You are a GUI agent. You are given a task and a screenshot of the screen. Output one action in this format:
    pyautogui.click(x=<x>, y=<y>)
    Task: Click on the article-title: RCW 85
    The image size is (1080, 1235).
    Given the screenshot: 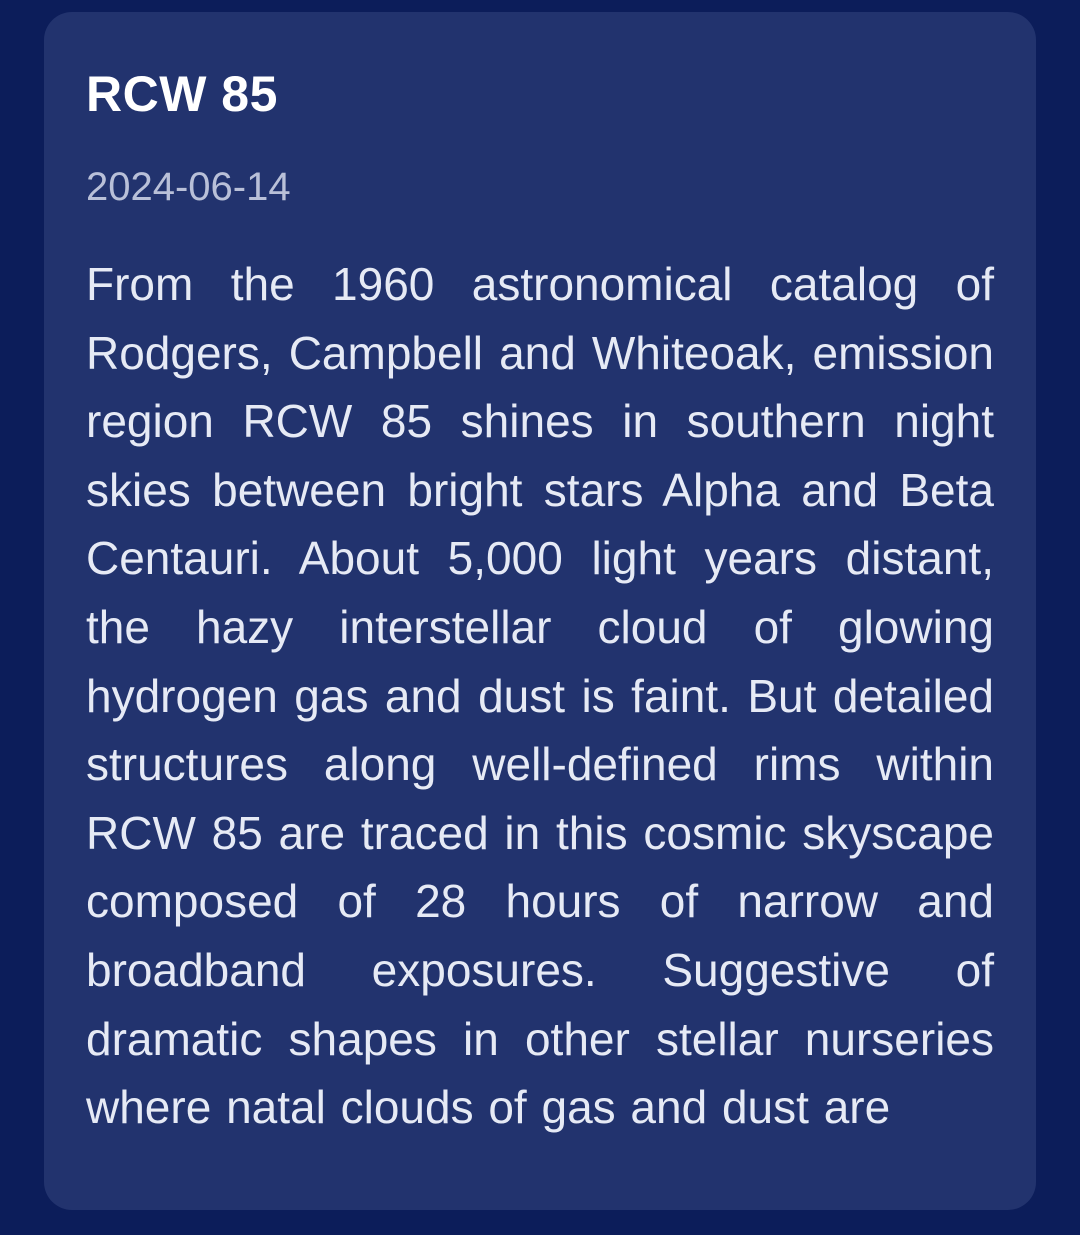 What is the action you would take?
    pyautogui.click(x=182, y=94)
    